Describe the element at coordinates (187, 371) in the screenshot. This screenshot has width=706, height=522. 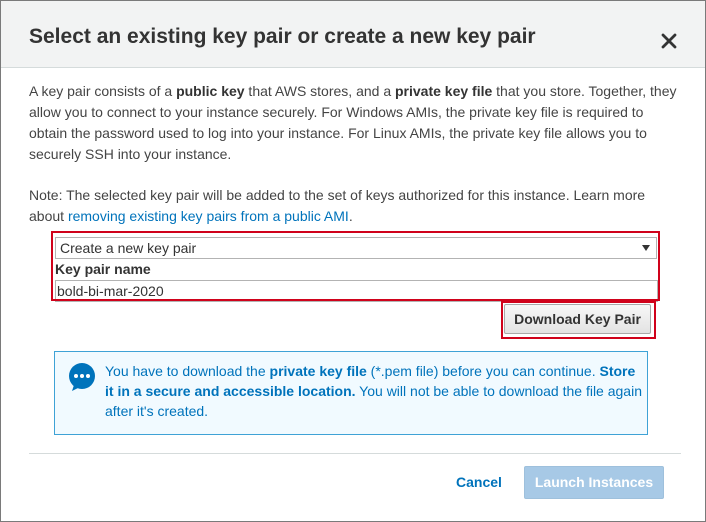
I see `alert-text: You have to download the` at that location.